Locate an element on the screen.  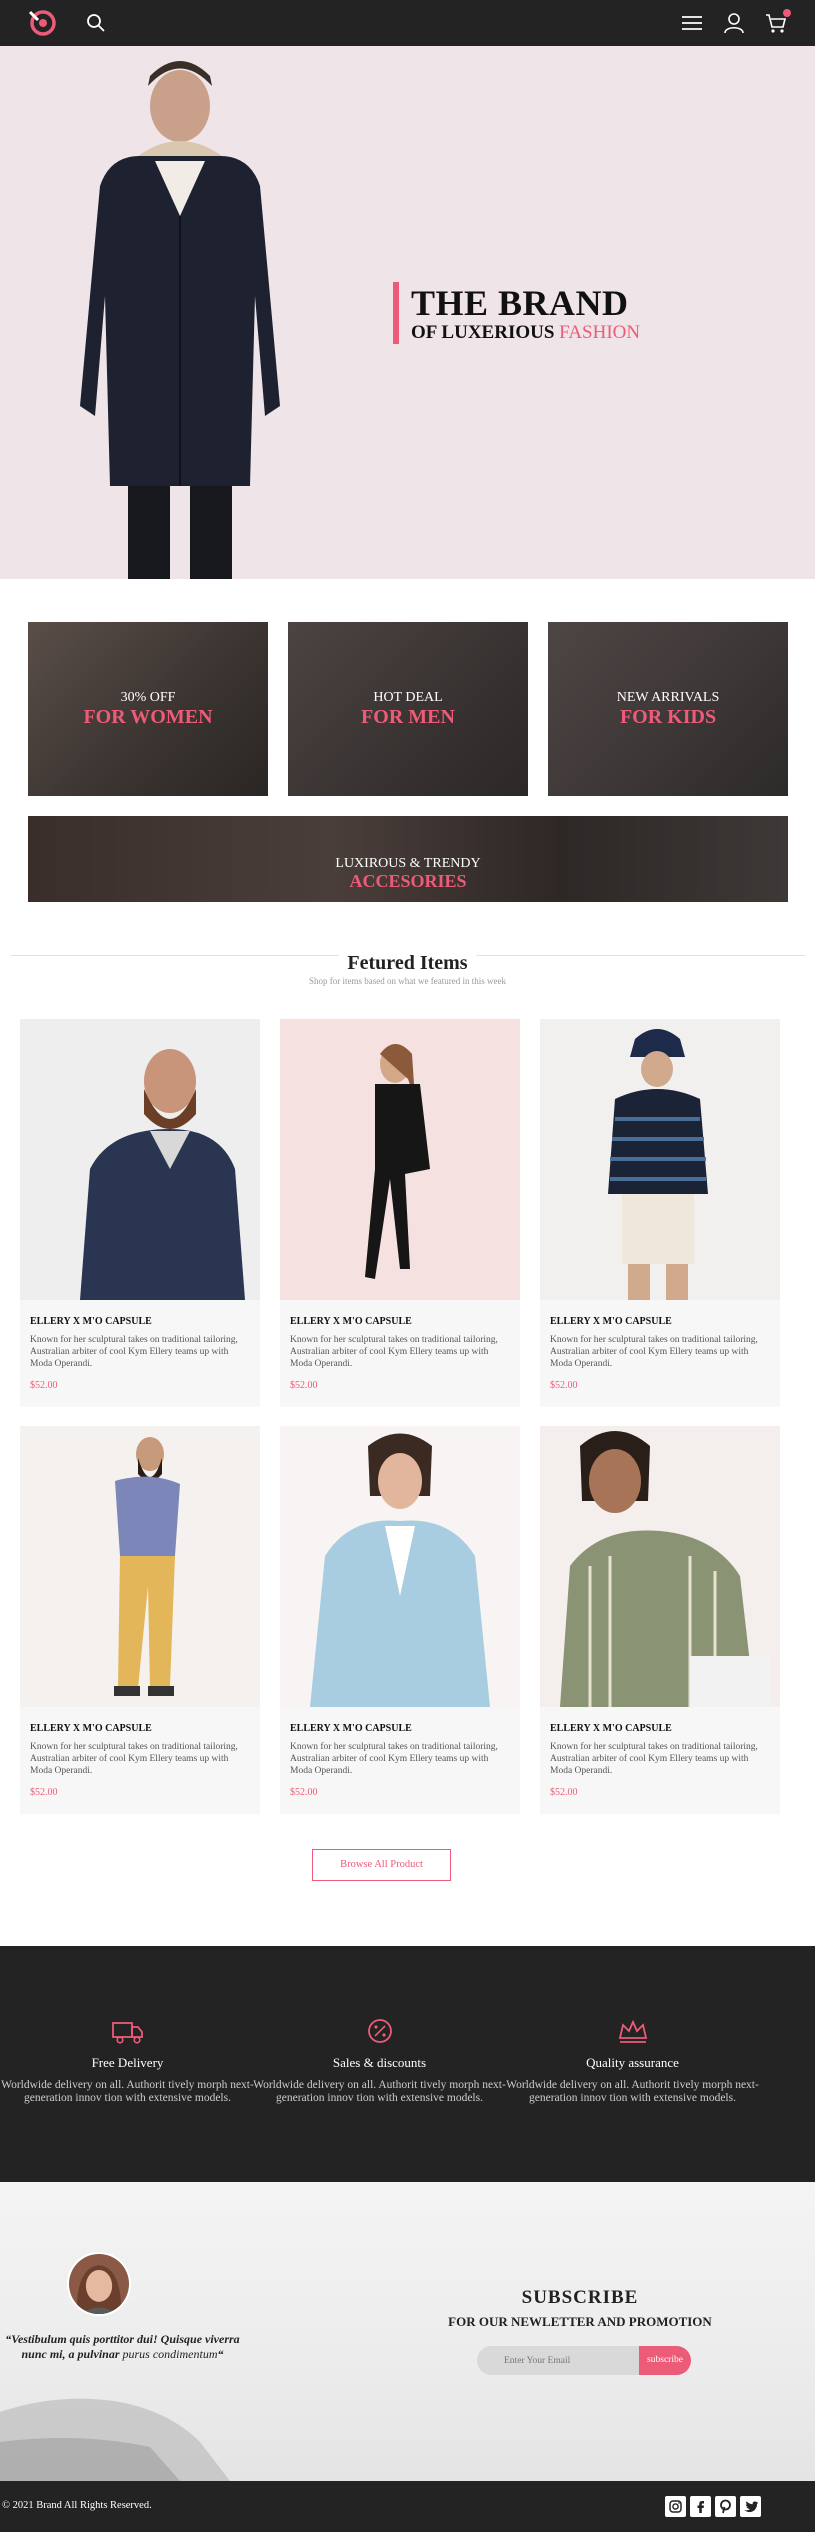
instagram-icon is located at coordinates (675, 2506).